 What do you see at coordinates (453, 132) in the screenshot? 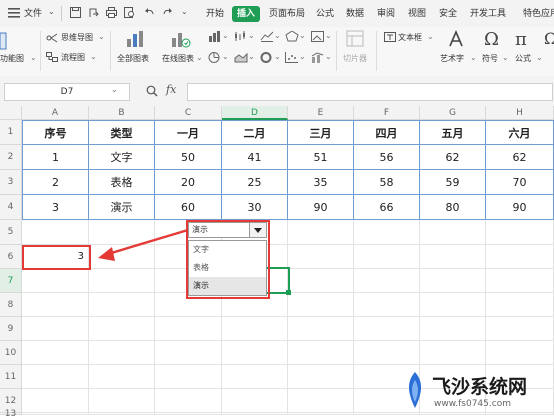
I see `table-header-cell: 五月` at bounding box center [453, 132].